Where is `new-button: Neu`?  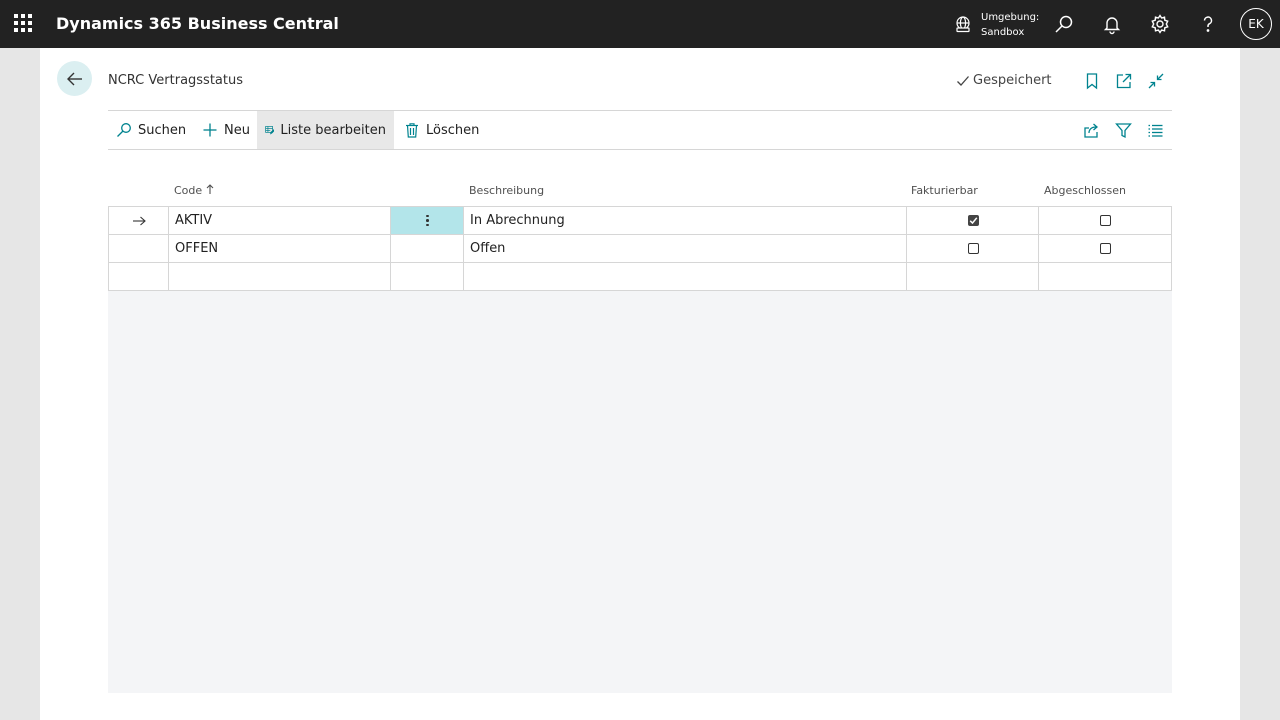 new-button: Neu is located at coordinates (226, 130).